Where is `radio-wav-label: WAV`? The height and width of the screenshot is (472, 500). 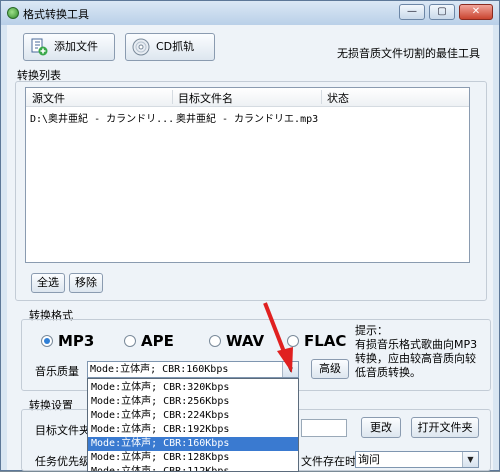
radio-wav-label: WAV is located at coordinates (245, 341).